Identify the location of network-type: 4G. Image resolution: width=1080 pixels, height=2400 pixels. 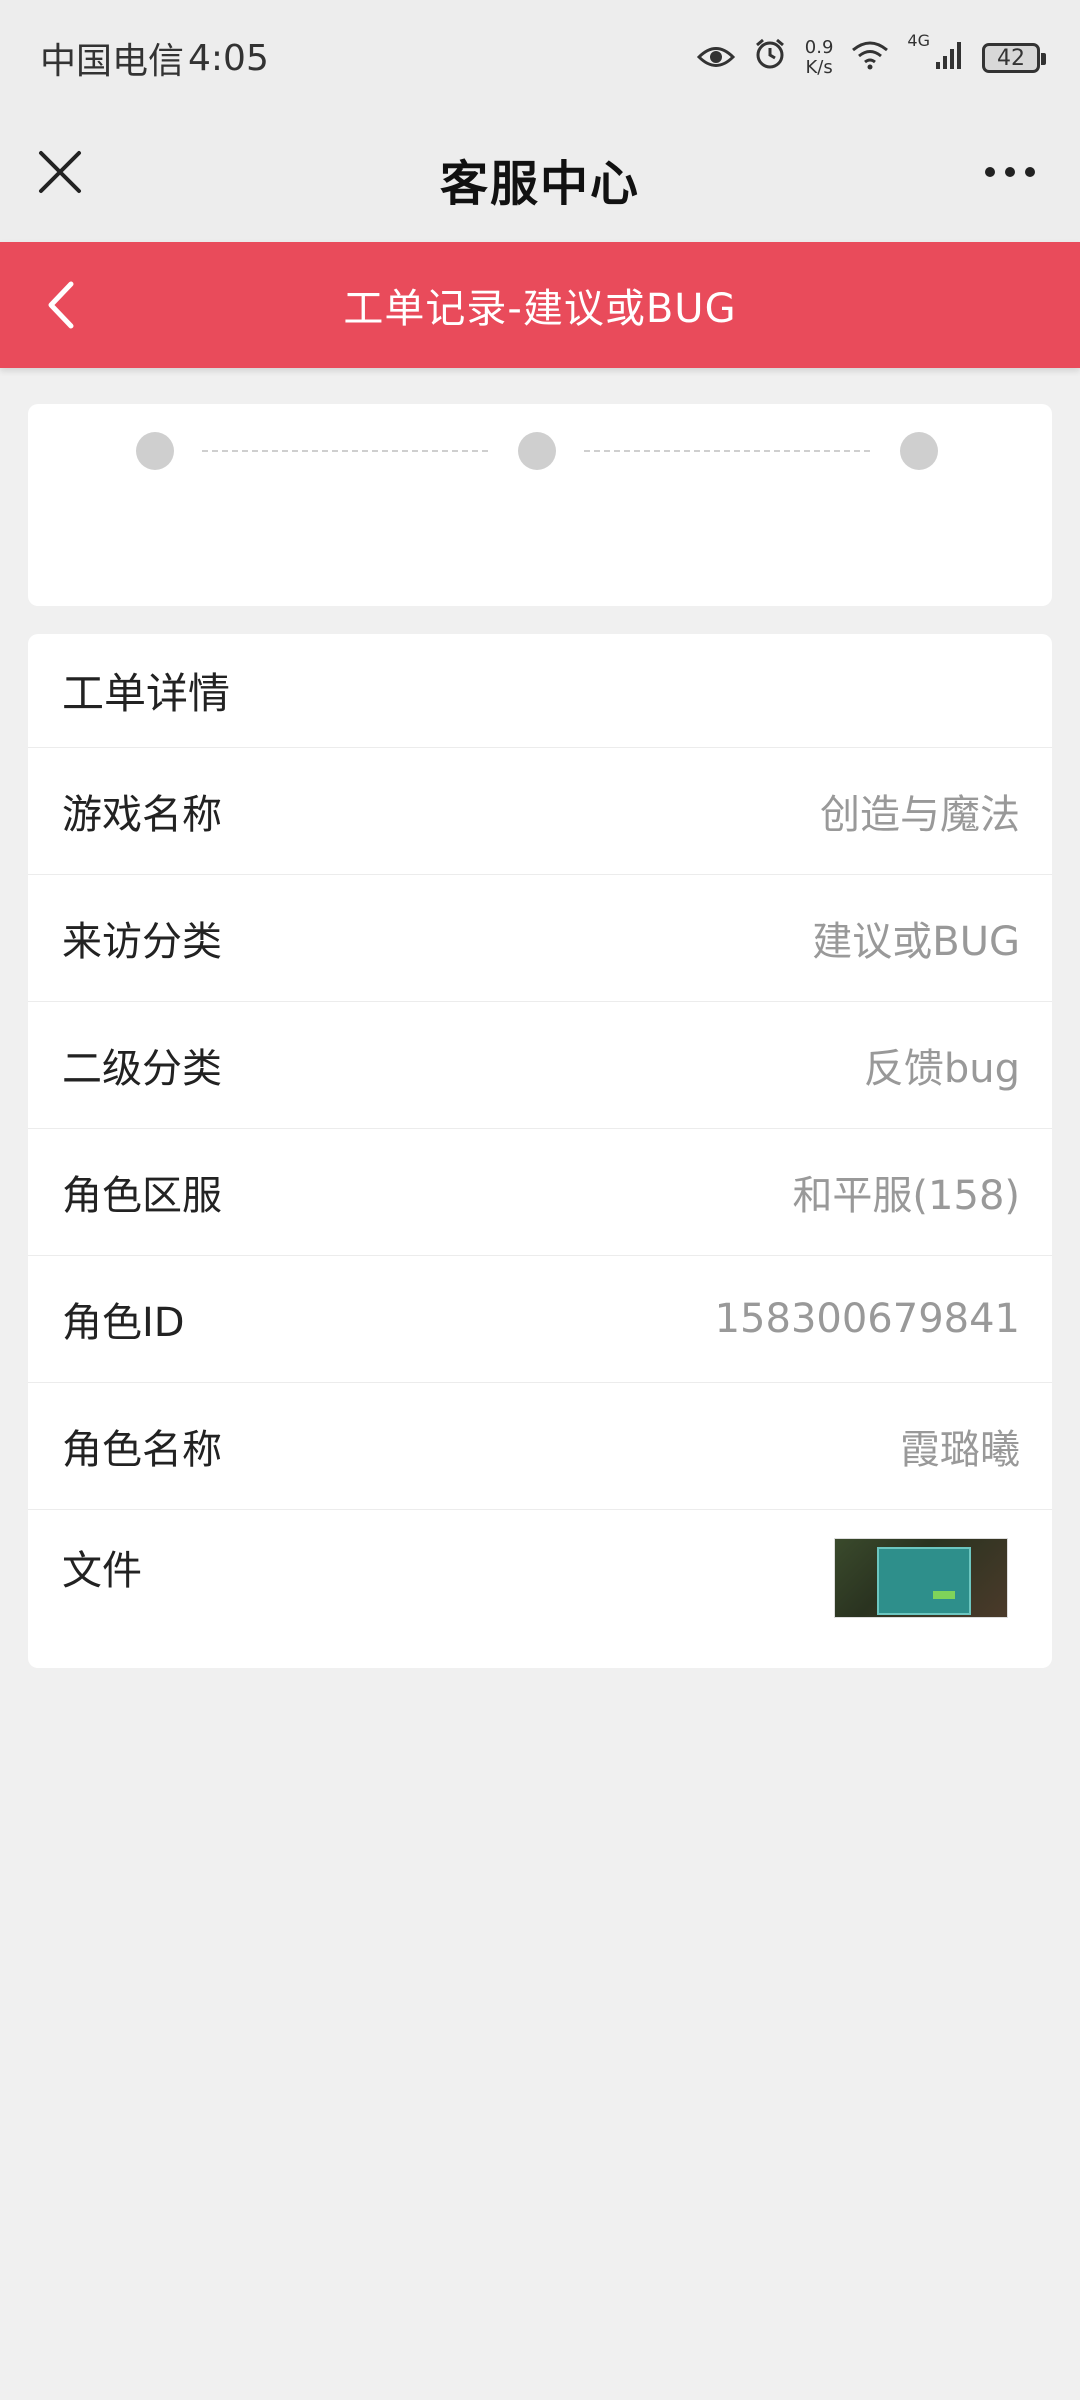
(918, 40).